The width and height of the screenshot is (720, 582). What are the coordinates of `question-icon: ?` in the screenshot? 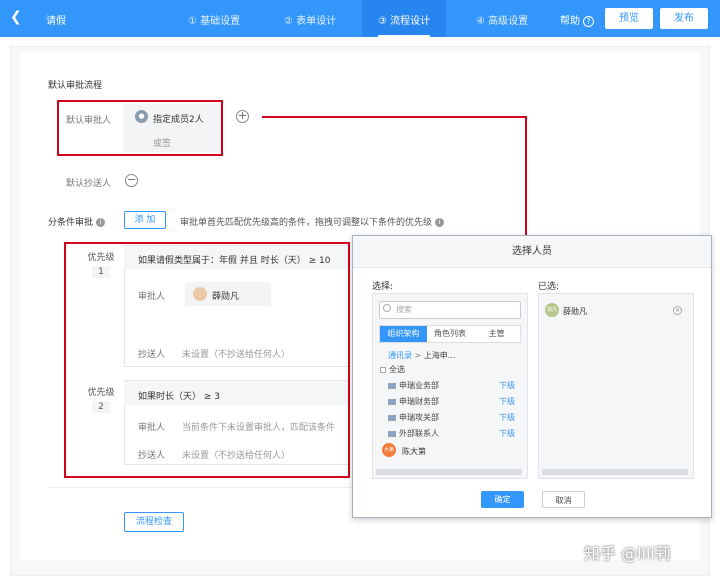 It's located at (588, 21).